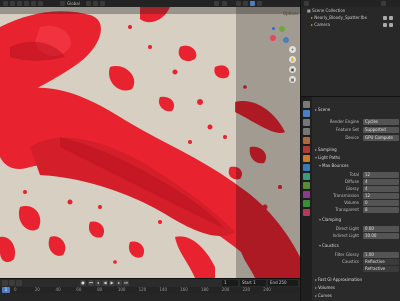  I want to click on gizmo-y-axis, so click(282, 29).